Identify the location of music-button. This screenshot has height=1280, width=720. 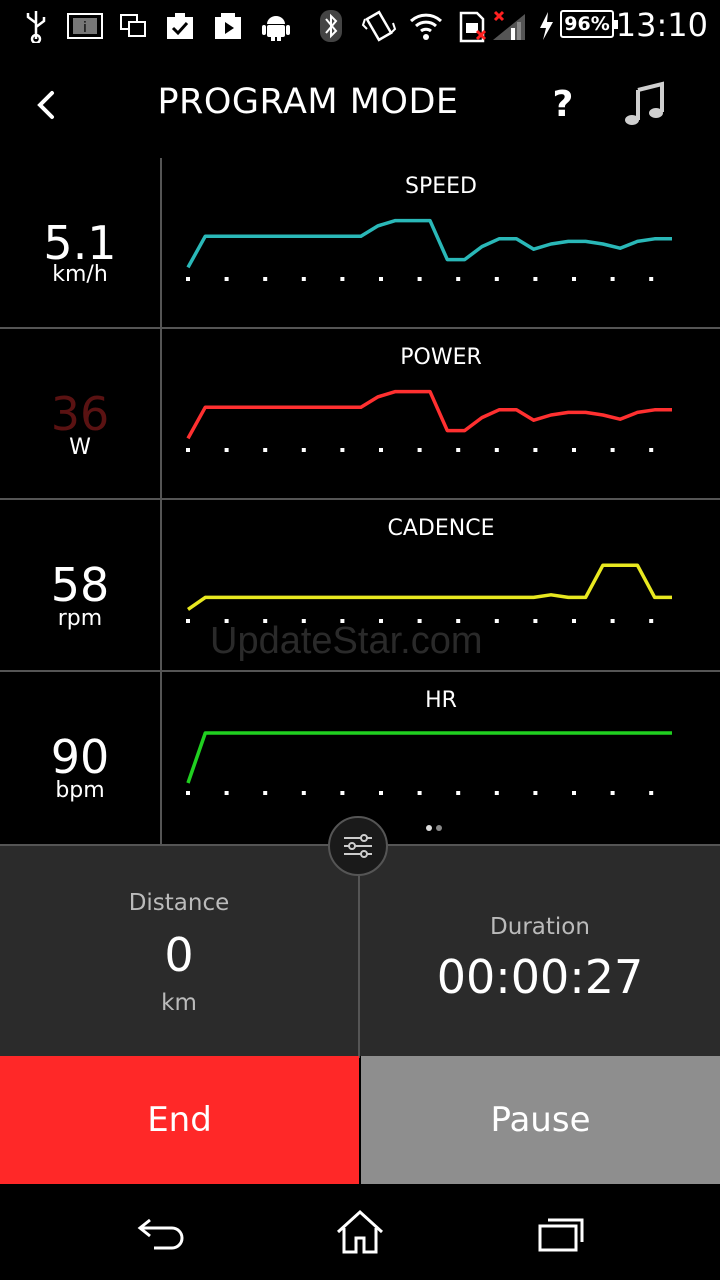
(646, 104).